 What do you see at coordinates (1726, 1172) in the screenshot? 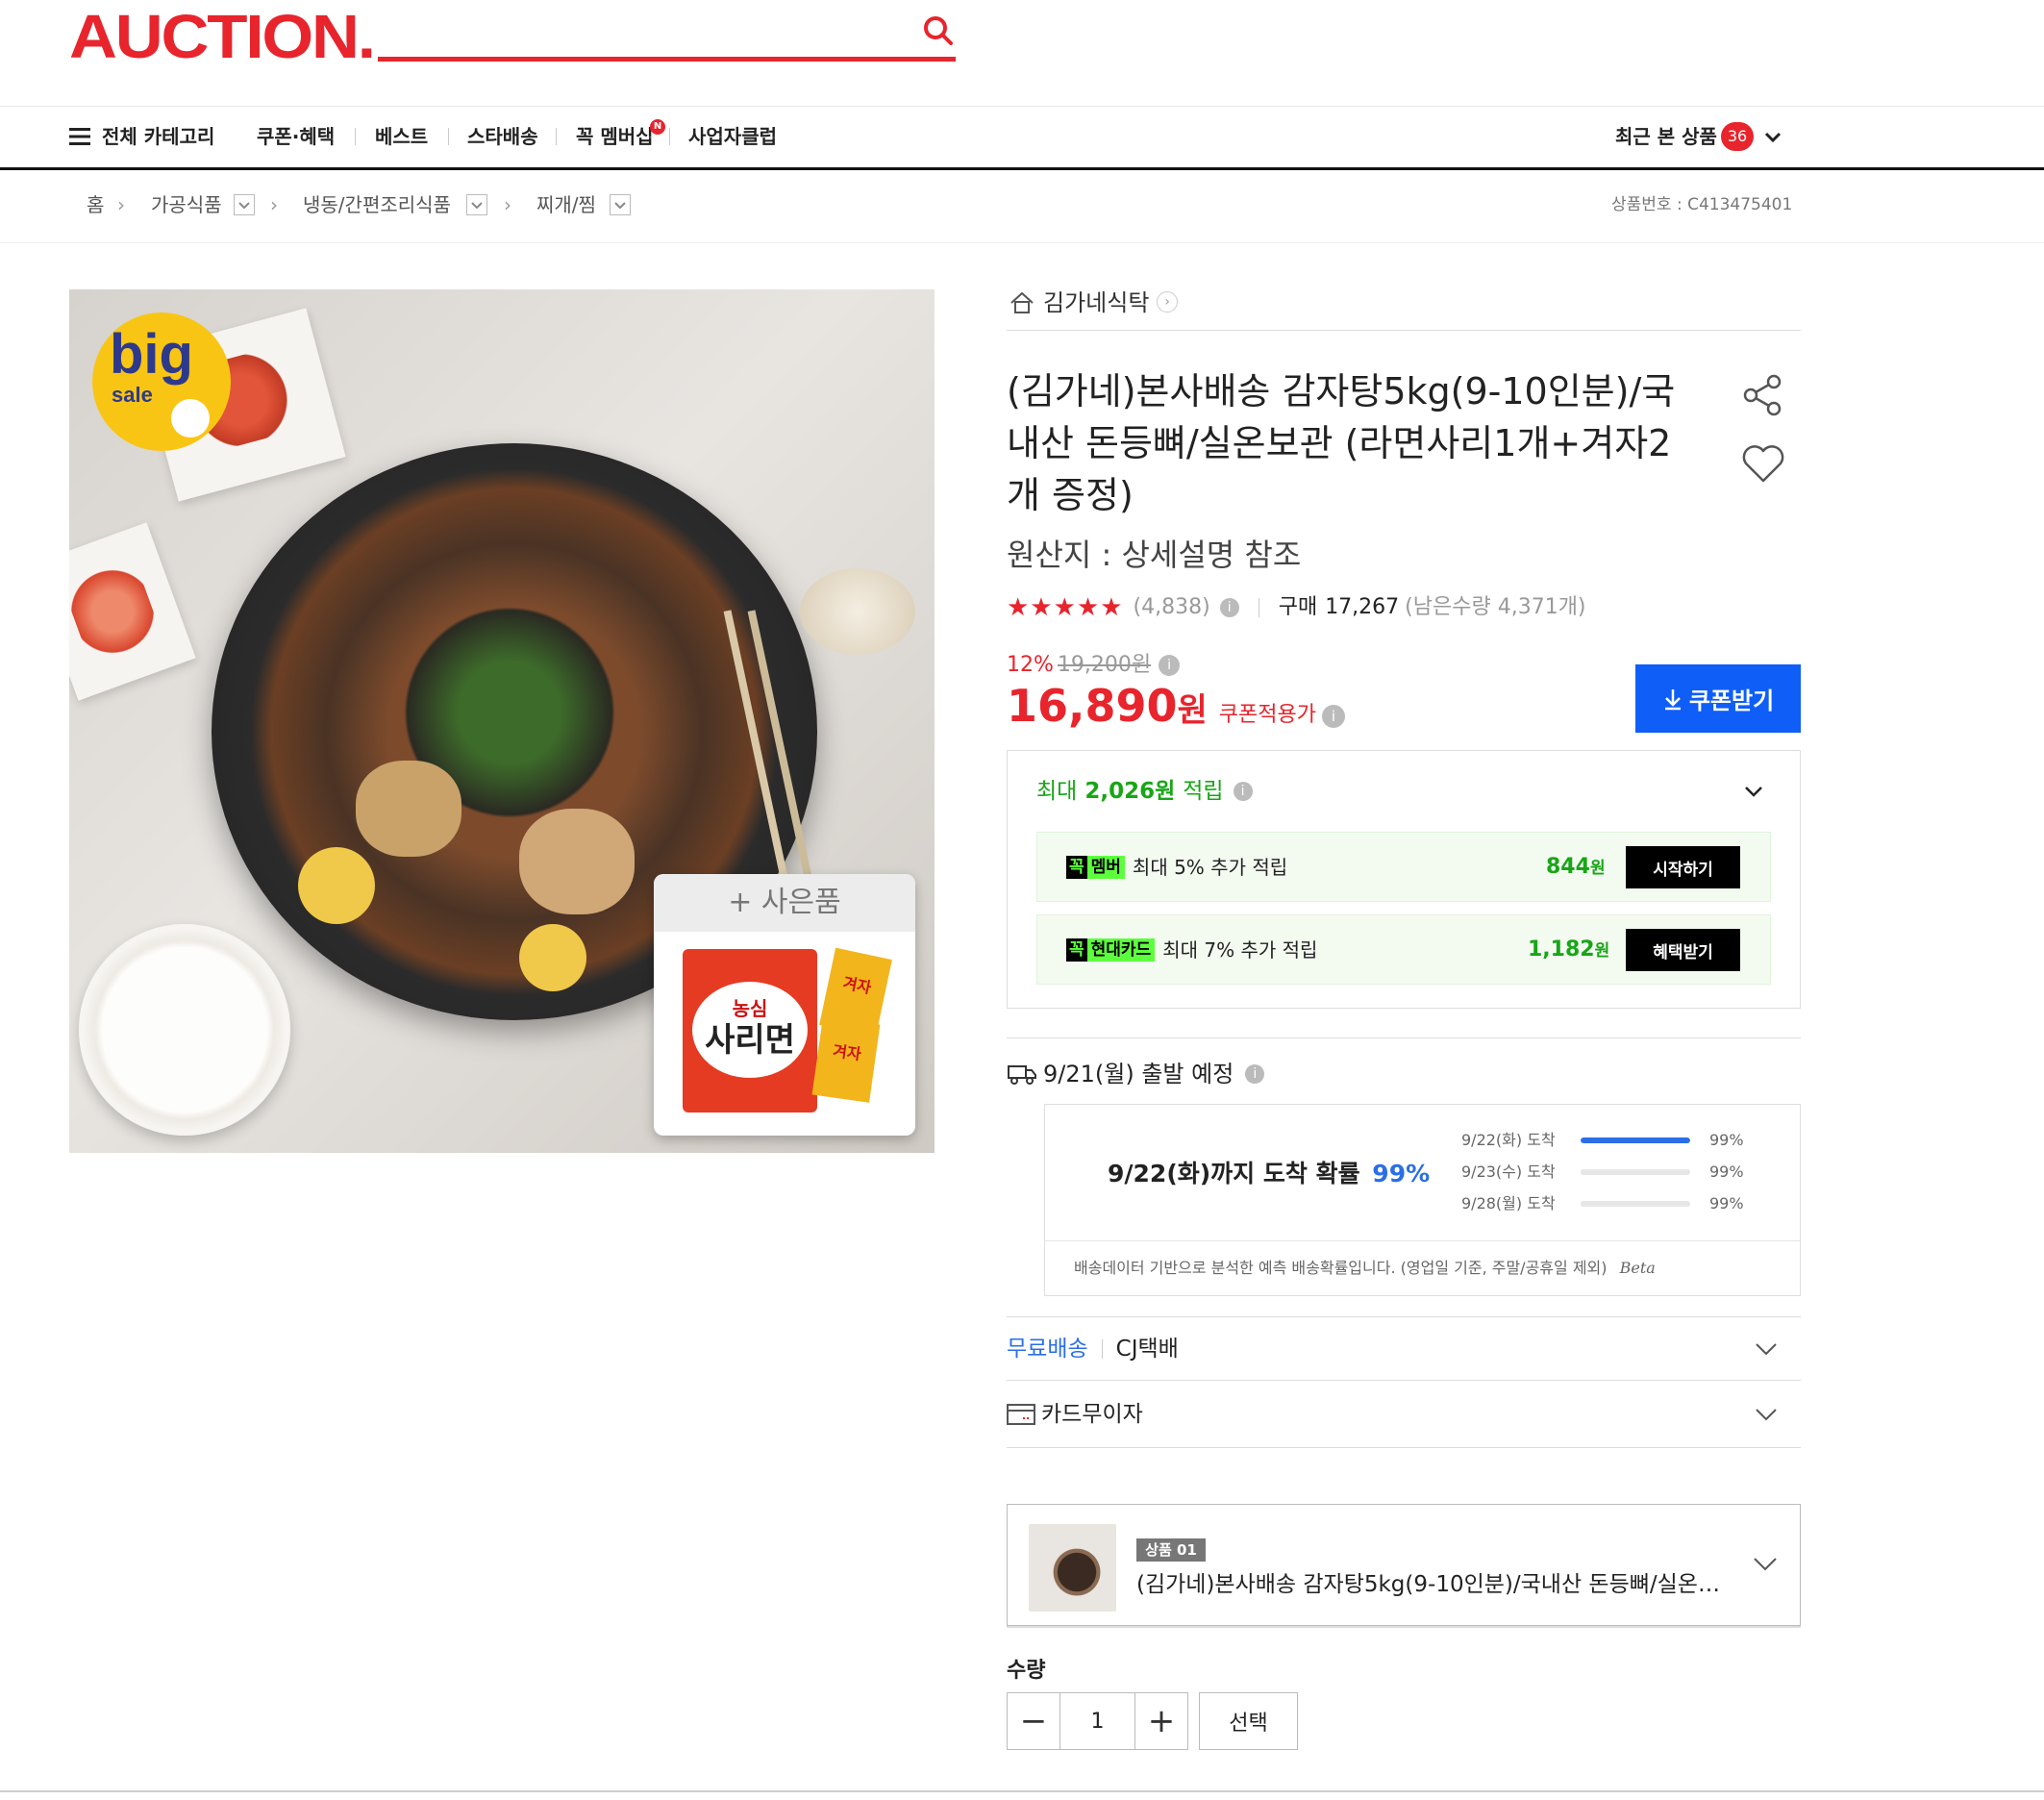
I see `bar-pct-1: 99%` at bounding box center [1726, 1172].